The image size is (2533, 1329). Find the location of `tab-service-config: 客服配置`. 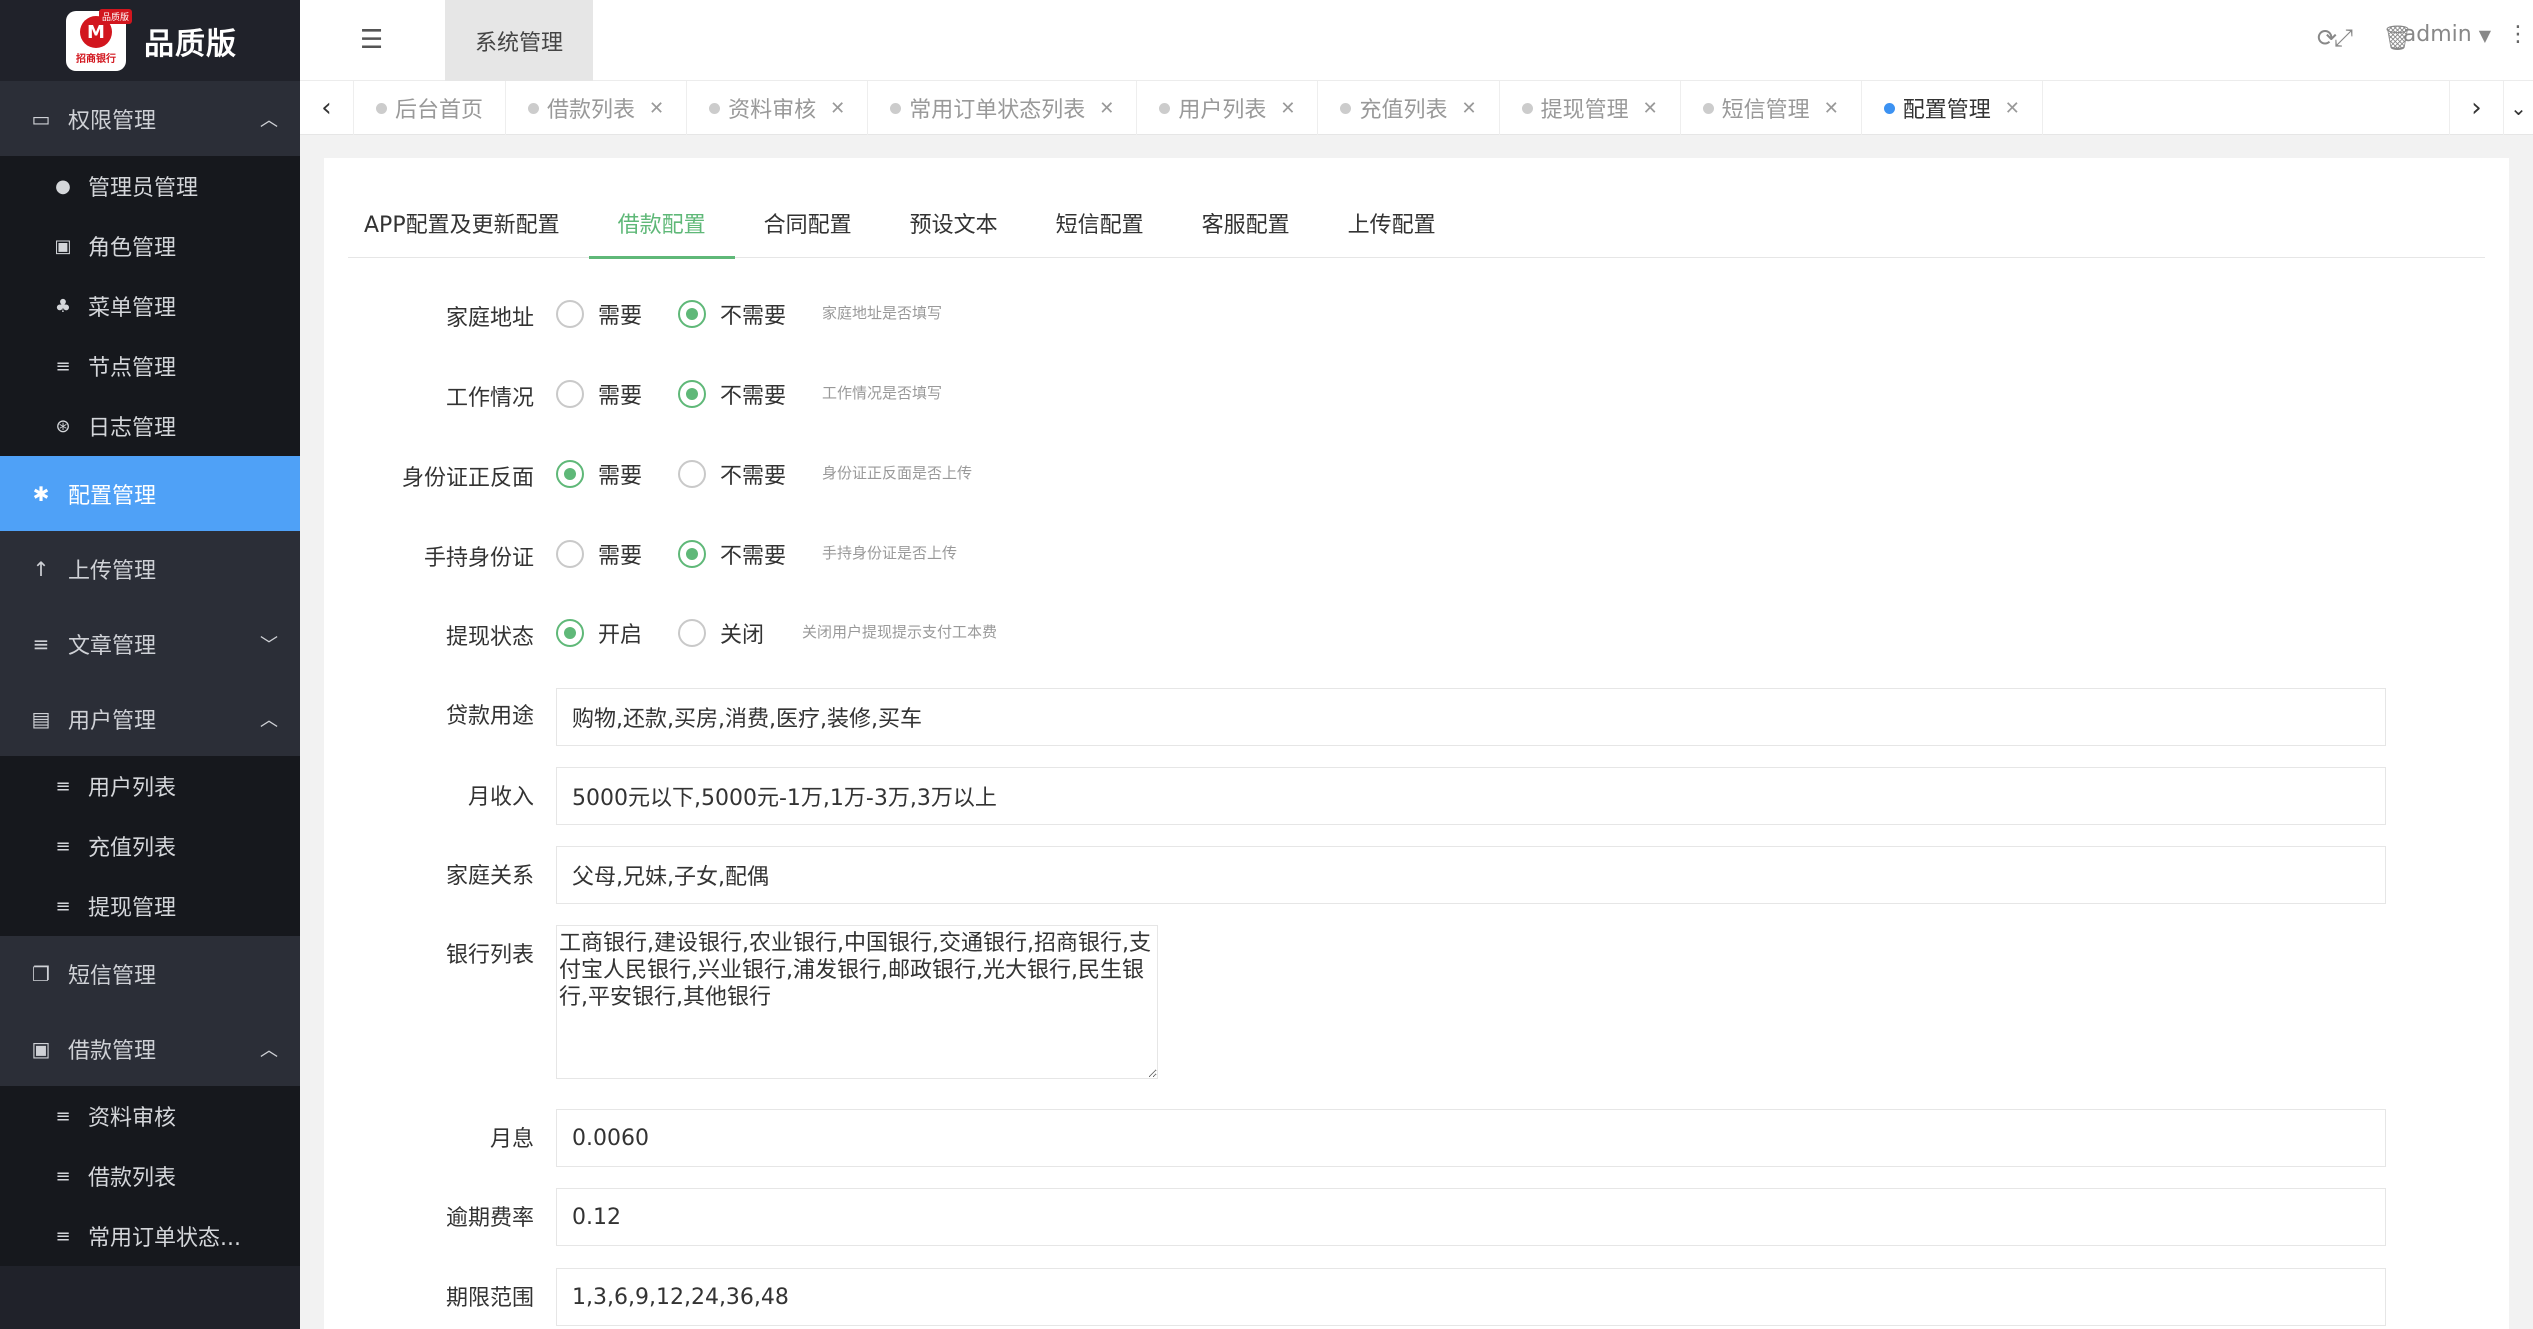

tab-service-config: 客服配置 is located at coordinates (1246, 223).